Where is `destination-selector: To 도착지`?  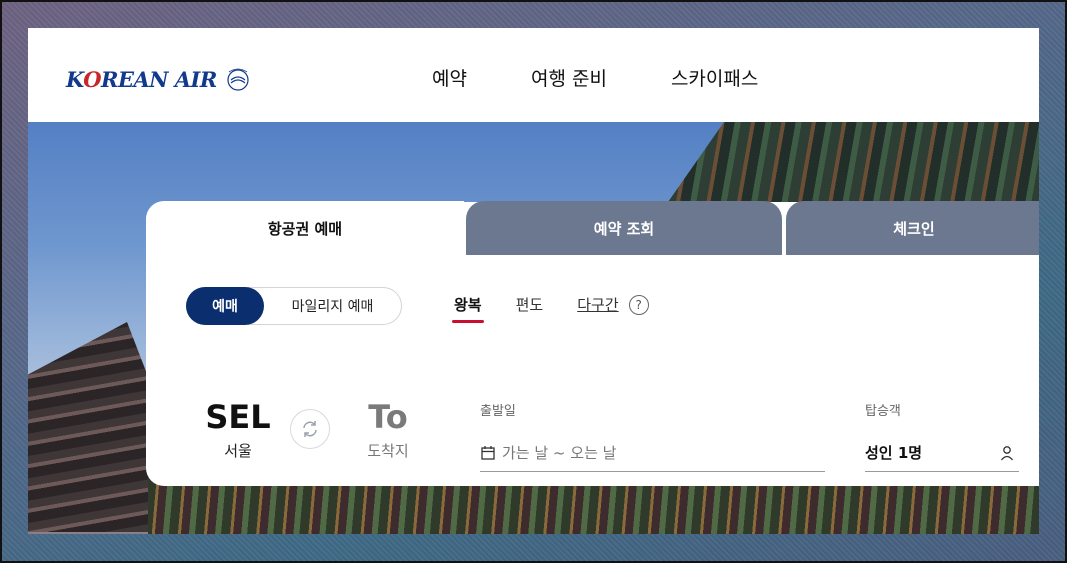
destination-selector: To 도착지 is located at coordinates (388, 429).